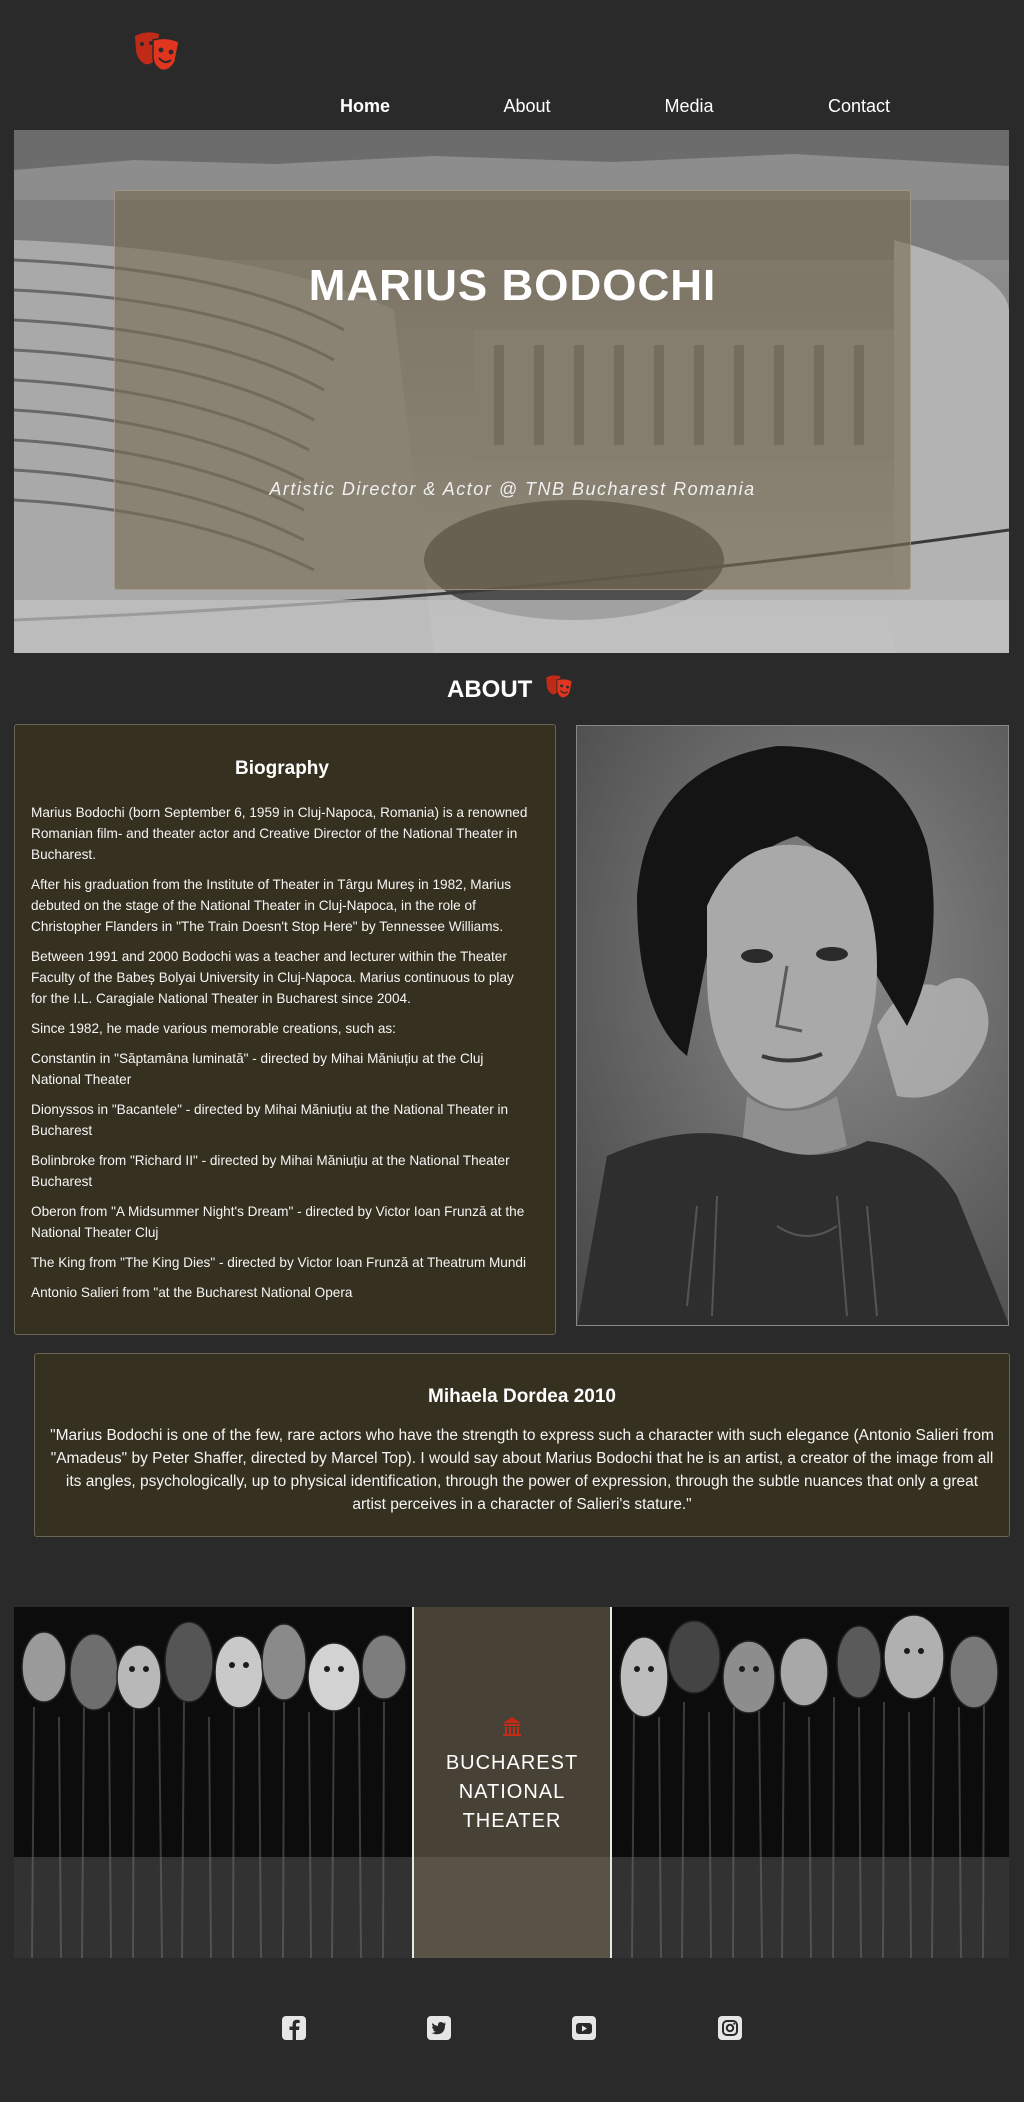  Describe the element at coordinates (490, 689) in the screenshot. I see `about-heading-label: ABOUT` at that location.